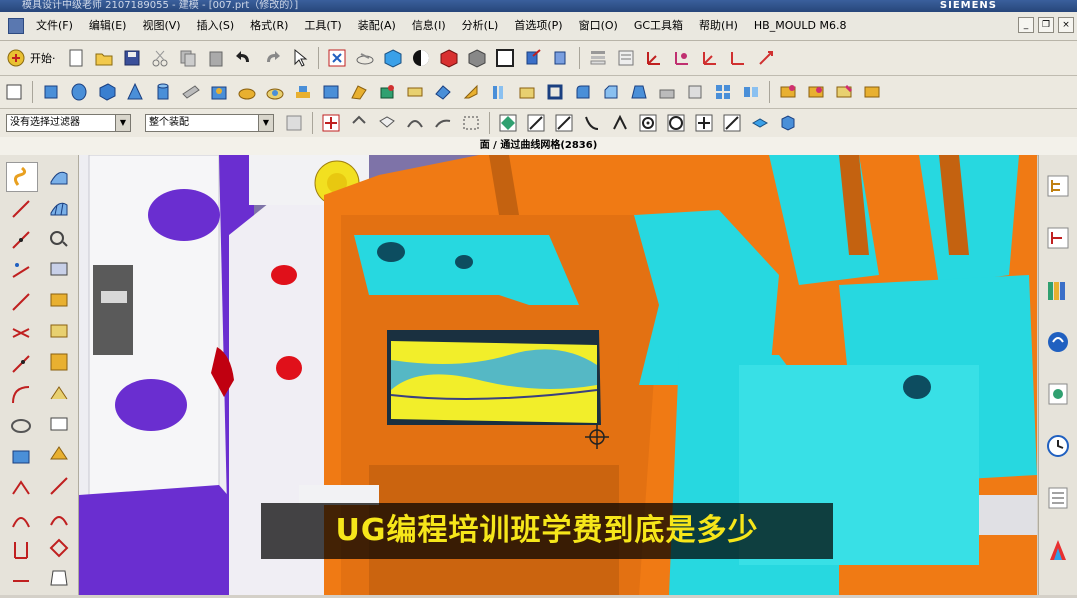 This screenshot has width=1077, height=598. Describe the element at coordinates (135, 92) in the screenshot. I see `cone-icon` at that location.